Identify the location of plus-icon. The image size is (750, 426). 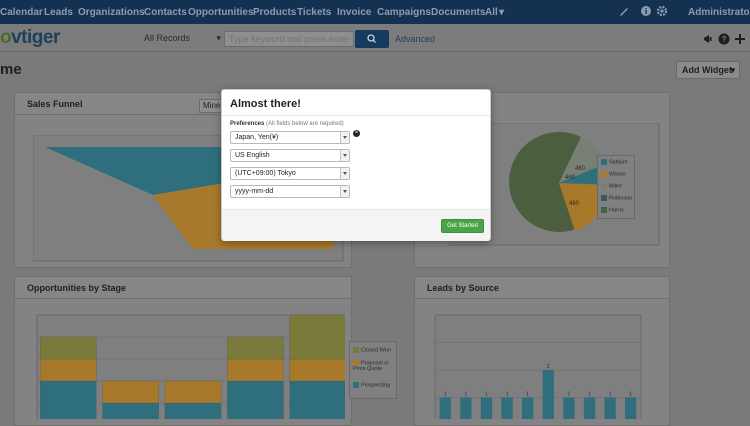
(740, 39).